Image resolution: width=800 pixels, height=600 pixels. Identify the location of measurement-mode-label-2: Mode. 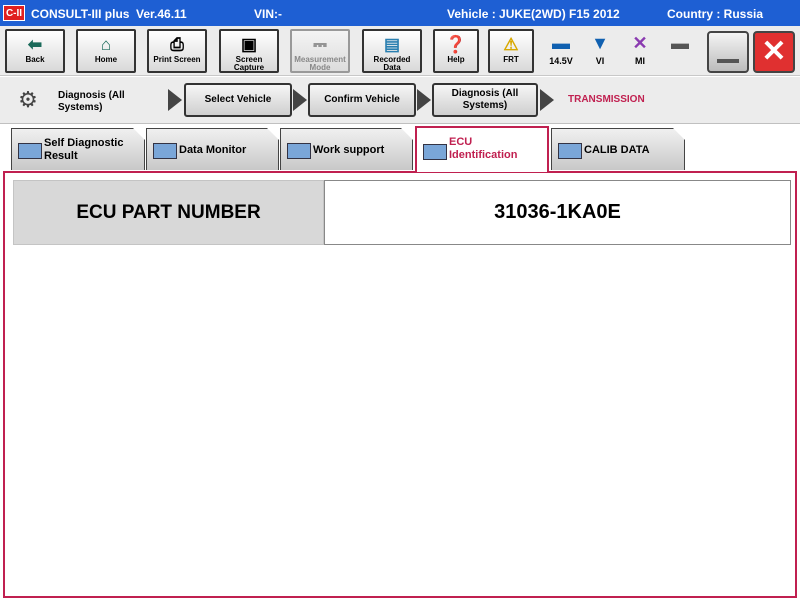
(320, 67).